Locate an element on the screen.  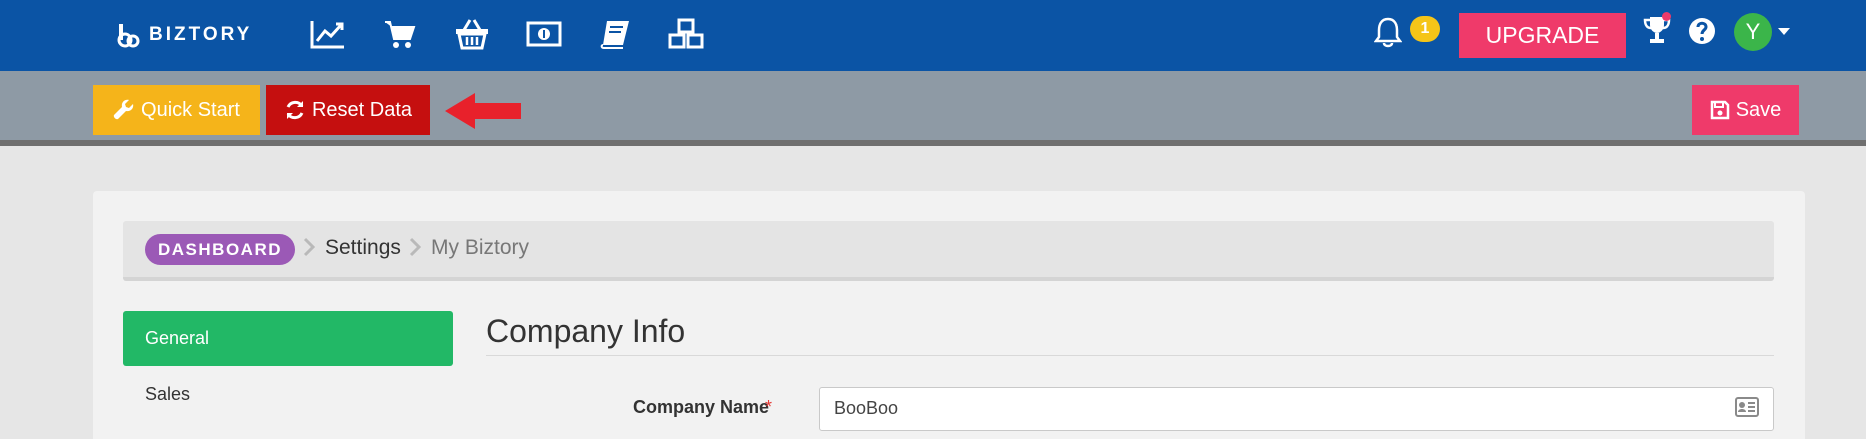
help-icon is located at coordinates (1702, 31).